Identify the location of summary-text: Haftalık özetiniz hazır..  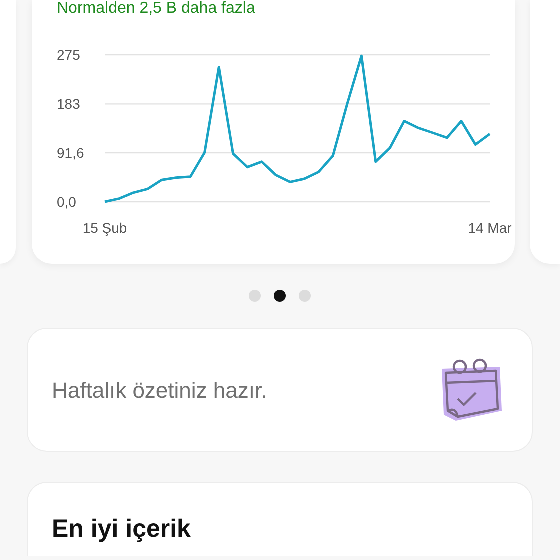
(160, 390).